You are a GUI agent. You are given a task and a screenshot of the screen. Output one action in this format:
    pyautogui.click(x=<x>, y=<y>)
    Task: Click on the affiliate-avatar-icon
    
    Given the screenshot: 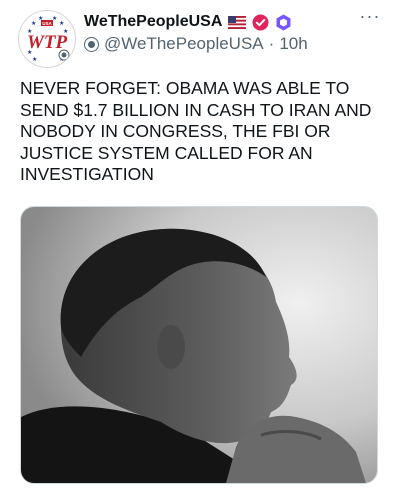 What is the action you would take?
    pyautogui.click(x=91, y=44)
    